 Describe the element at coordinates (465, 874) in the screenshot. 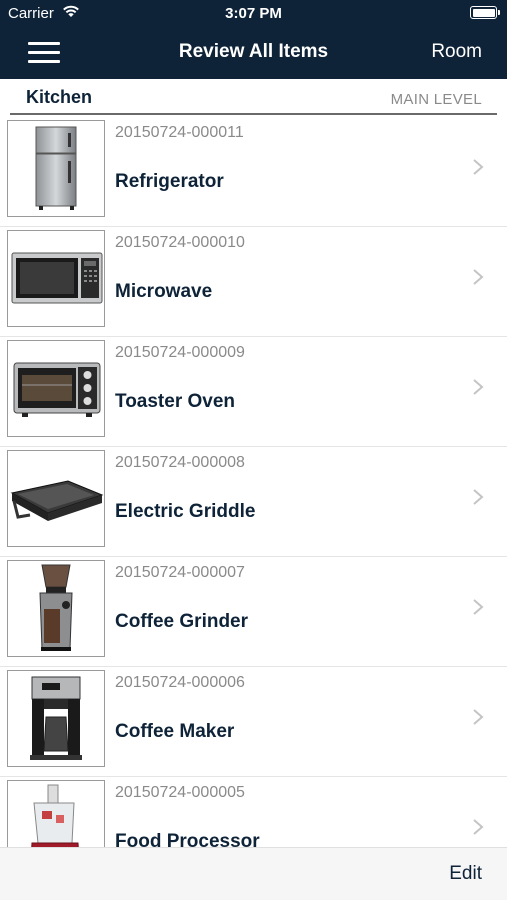

I see `edit-button: Edit` at that location.